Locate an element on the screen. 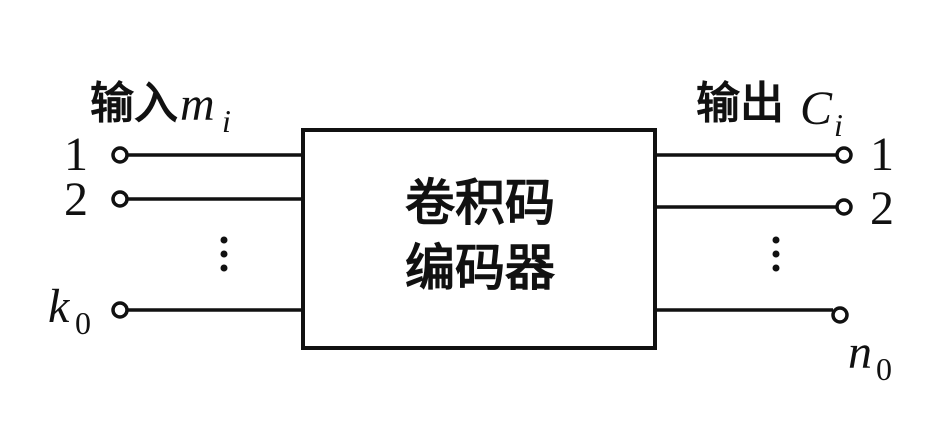 The image size is (951, 440). input-label: 输入 is located at coordinates (134, 103).